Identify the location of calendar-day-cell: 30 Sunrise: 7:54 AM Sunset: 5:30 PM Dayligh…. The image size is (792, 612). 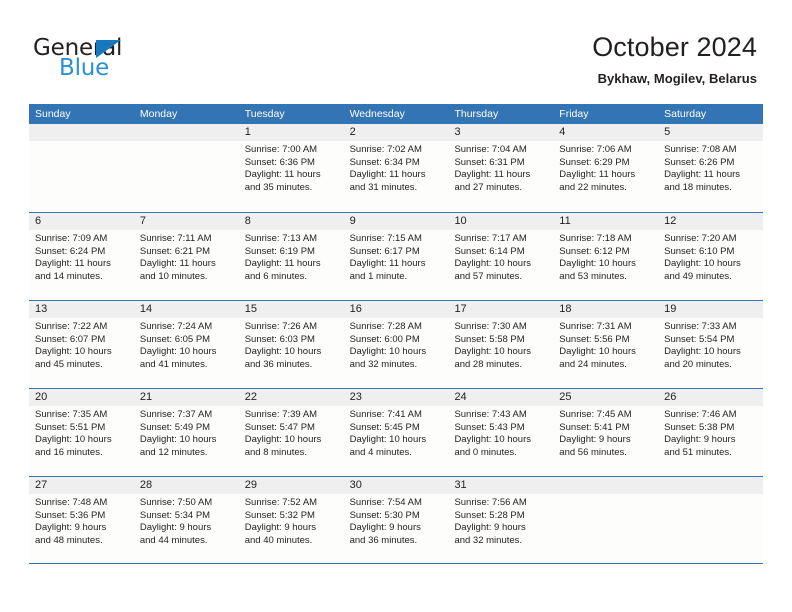
(396, 520).